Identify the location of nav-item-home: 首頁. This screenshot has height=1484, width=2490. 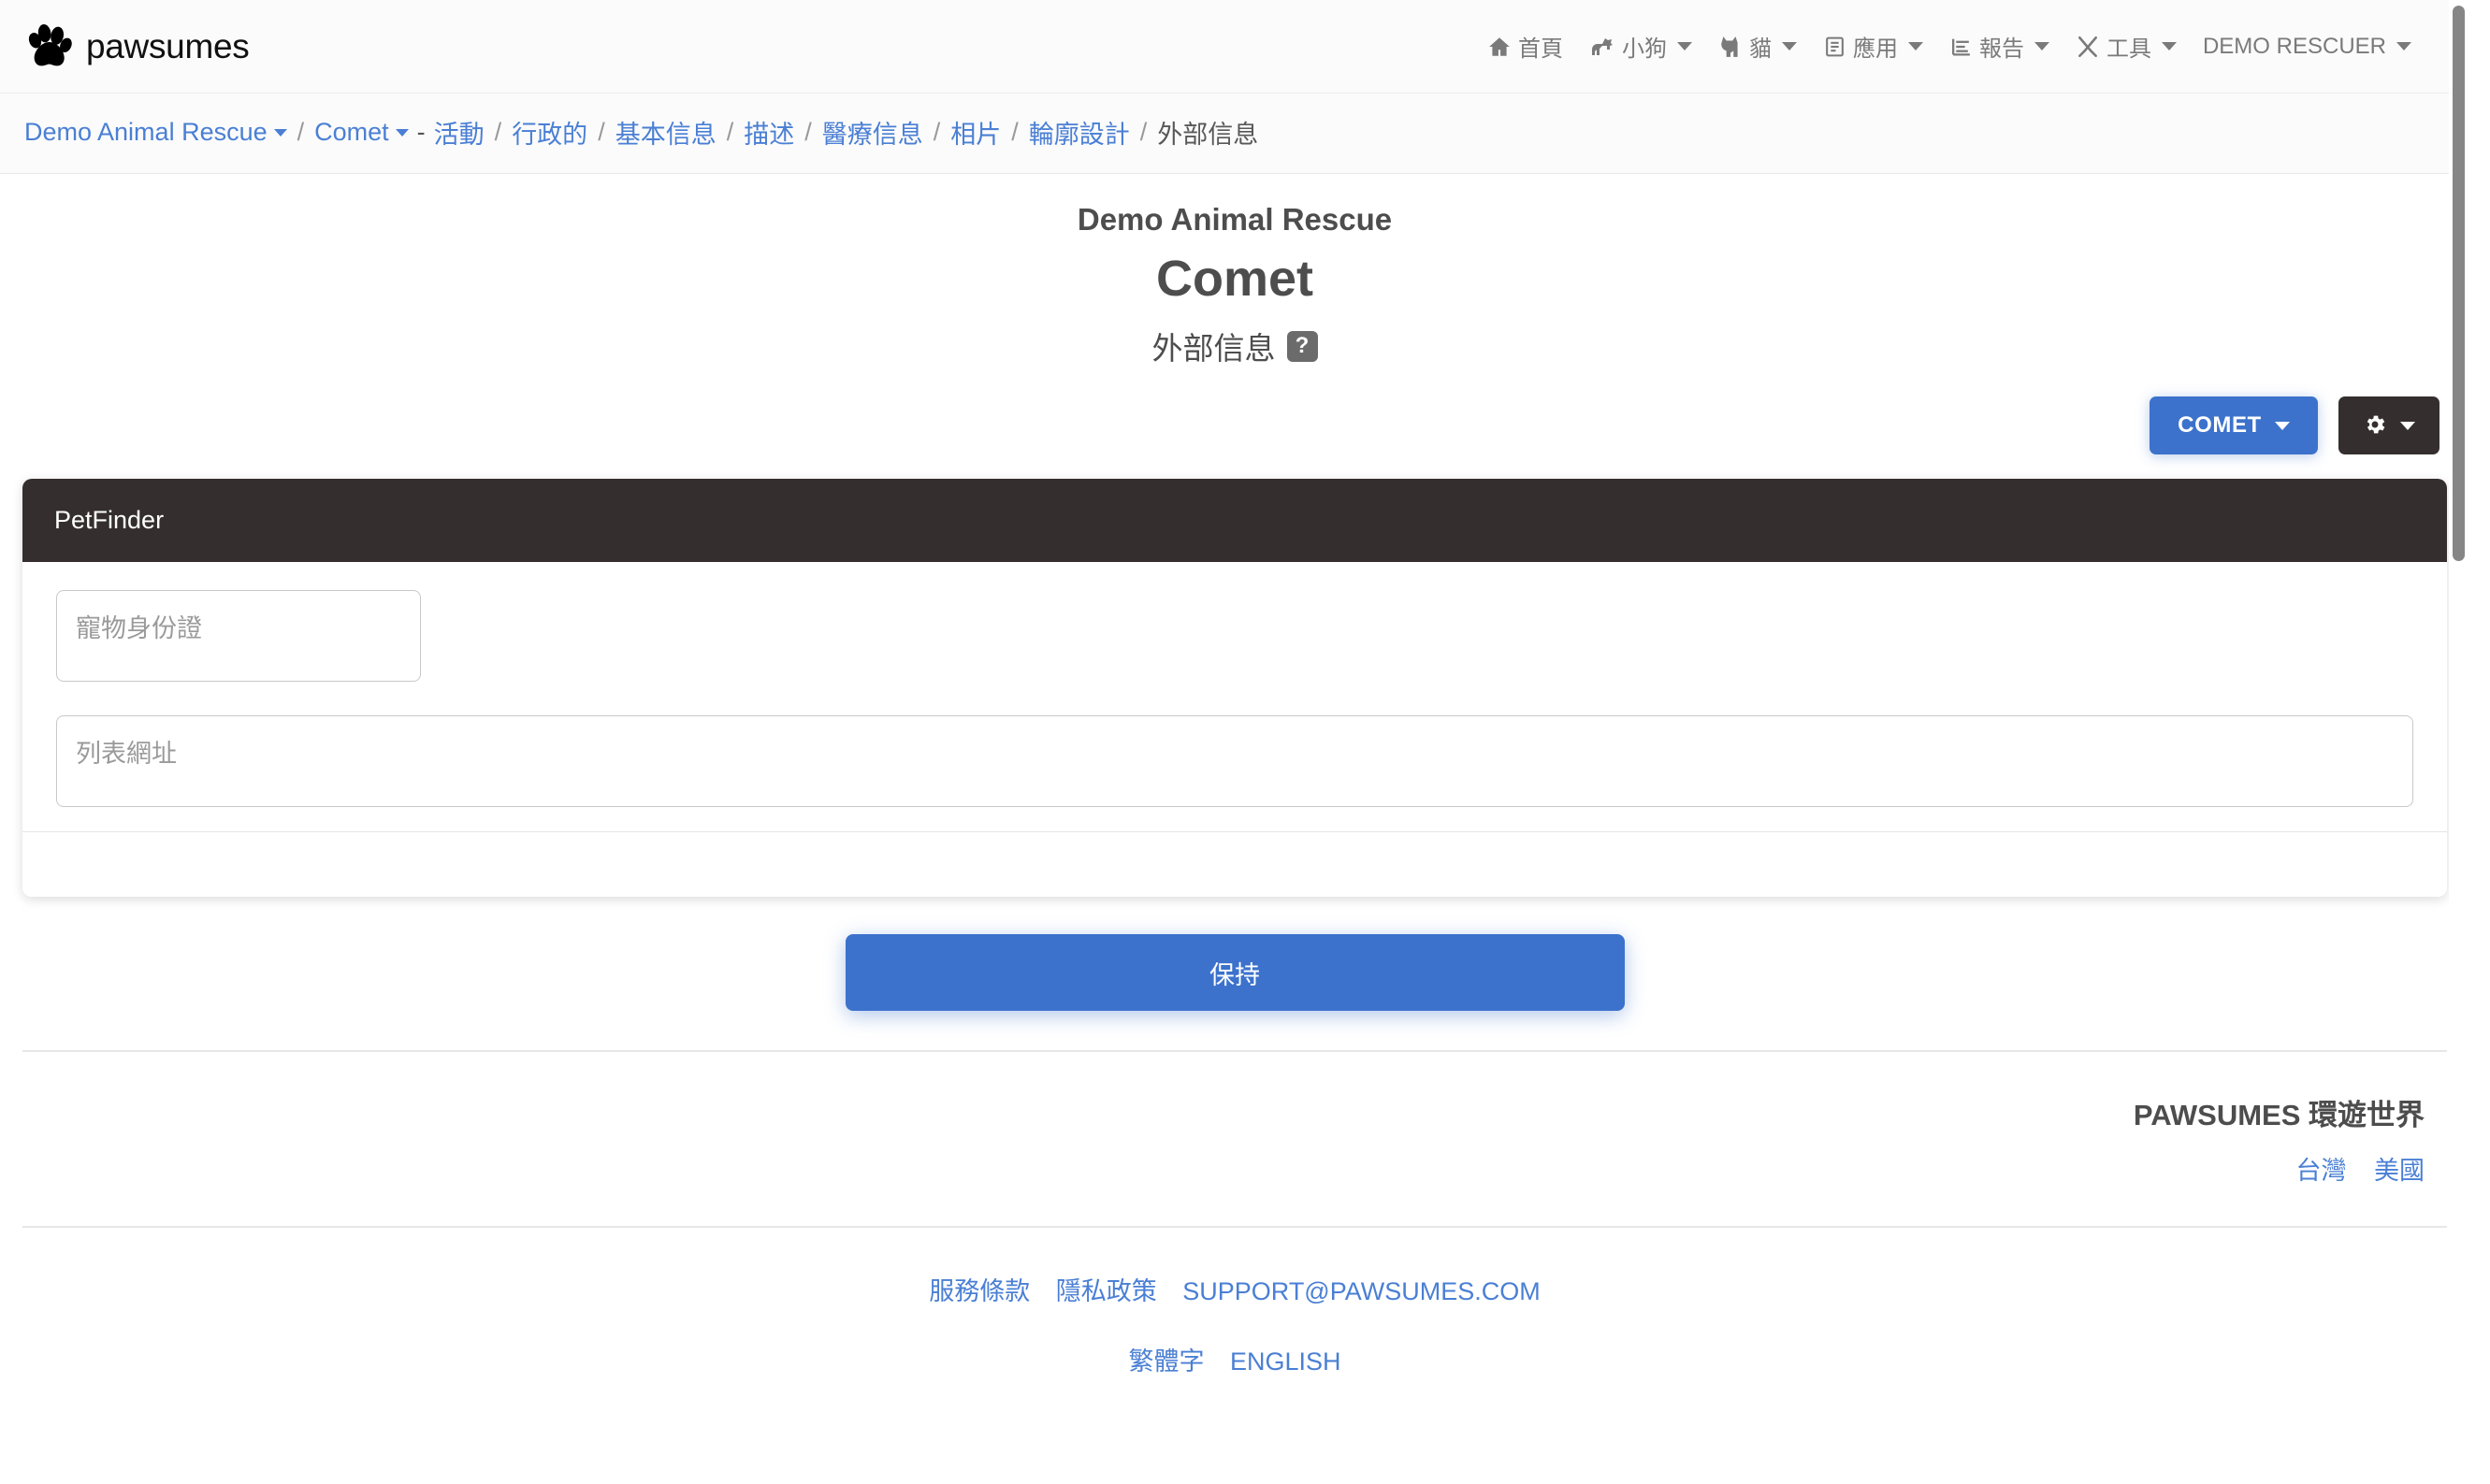
(1525, 46).